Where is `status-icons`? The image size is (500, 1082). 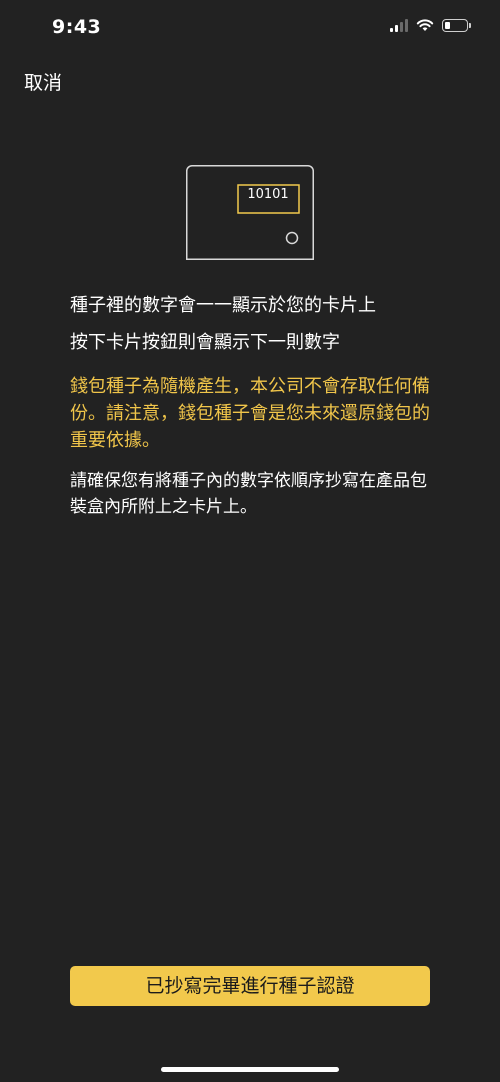 status-icons is located at coordinates (430, 25).